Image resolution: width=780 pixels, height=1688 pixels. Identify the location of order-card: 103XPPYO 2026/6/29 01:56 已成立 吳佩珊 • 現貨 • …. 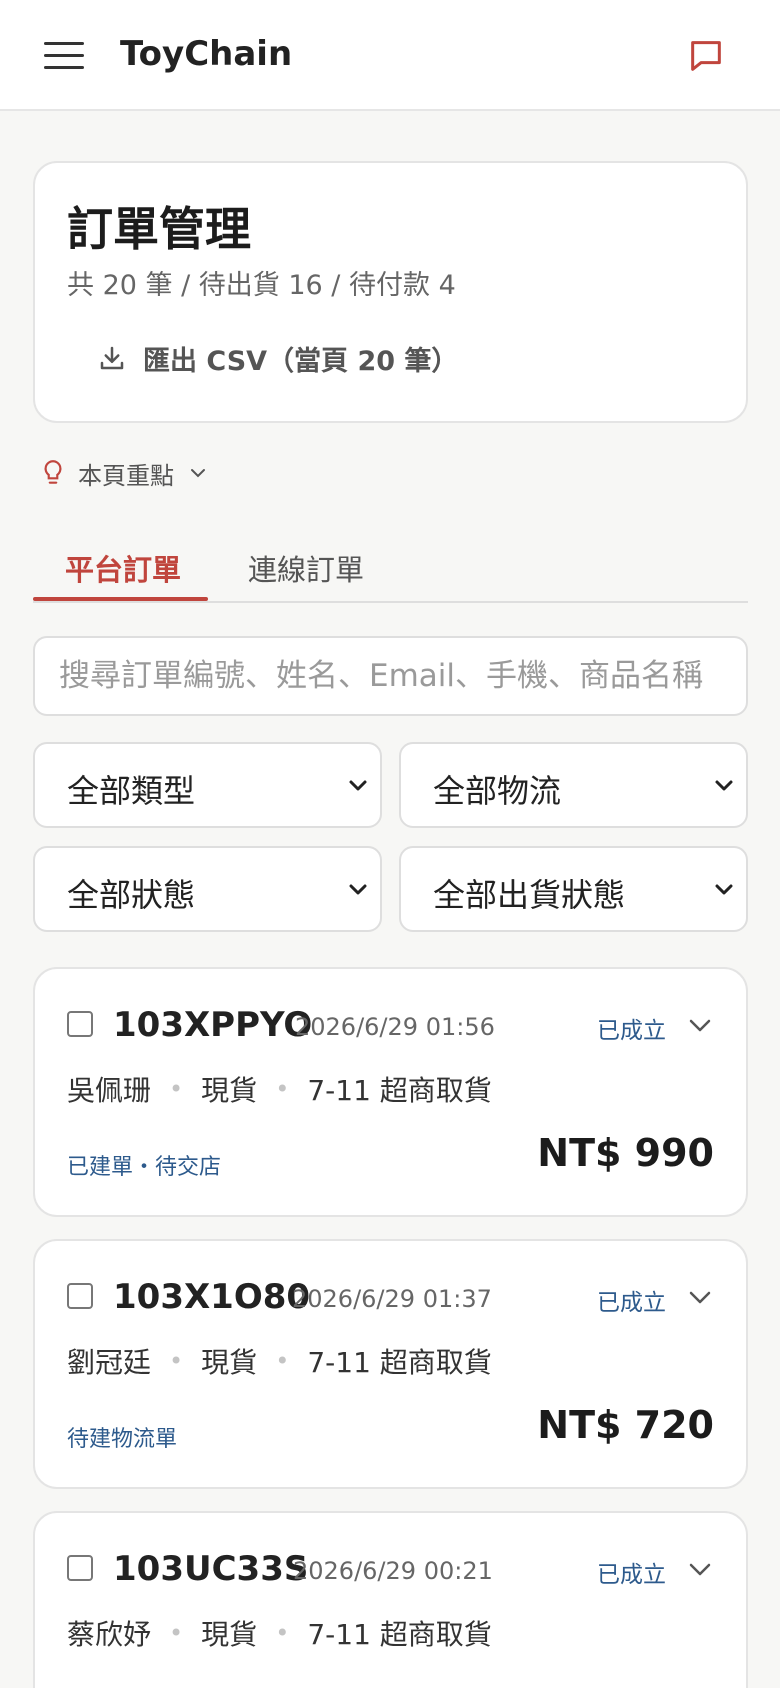
(390, 1092).